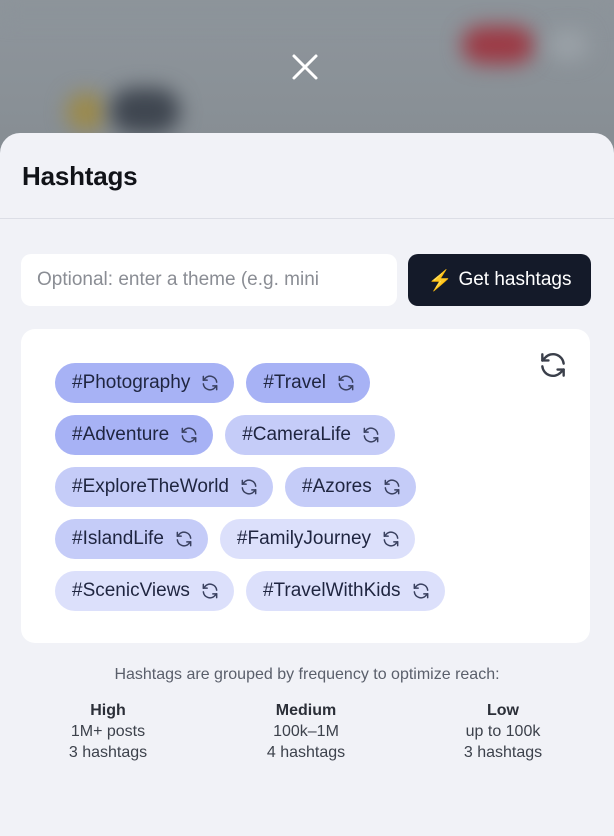 Image resolution: width=614 pixels, height=836 pixels. Describe the element at coordinates (131, 382) in the screenshot. I see `hashtag-text: #Photography` at that location.